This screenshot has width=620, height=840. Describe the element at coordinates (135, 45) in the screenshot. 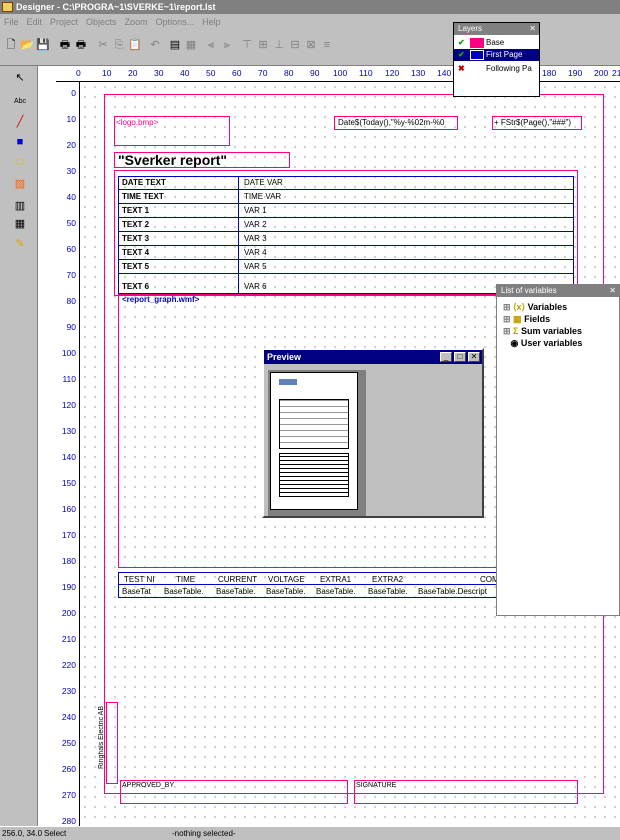

I see `paste-icon: 📋` at that location.